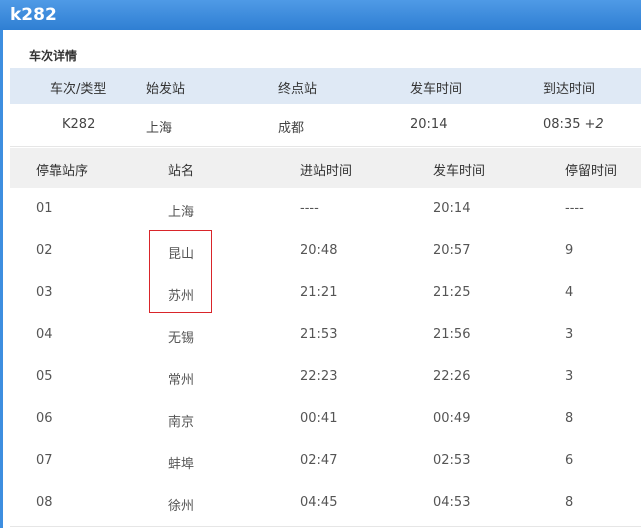  Describe the element at coordinates (452, 376) in the screenshot. I see `departure-time: 22:26` at that location.